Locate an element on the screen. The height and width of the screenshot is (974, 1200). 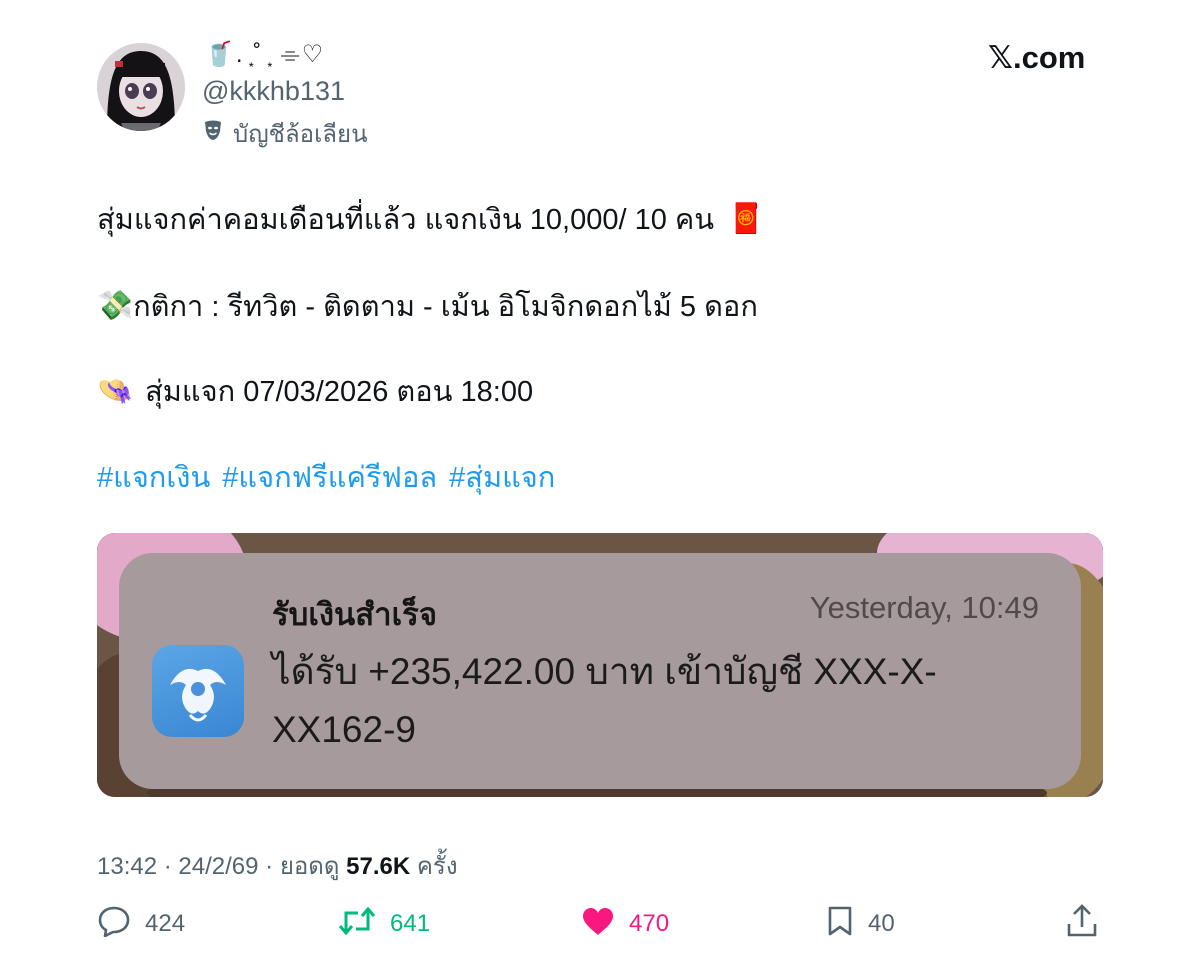
tweet-line-3: 👒 สุ่มแจก 07/03/2026 ตอน 18:00 is located at coordinates (315, 391).